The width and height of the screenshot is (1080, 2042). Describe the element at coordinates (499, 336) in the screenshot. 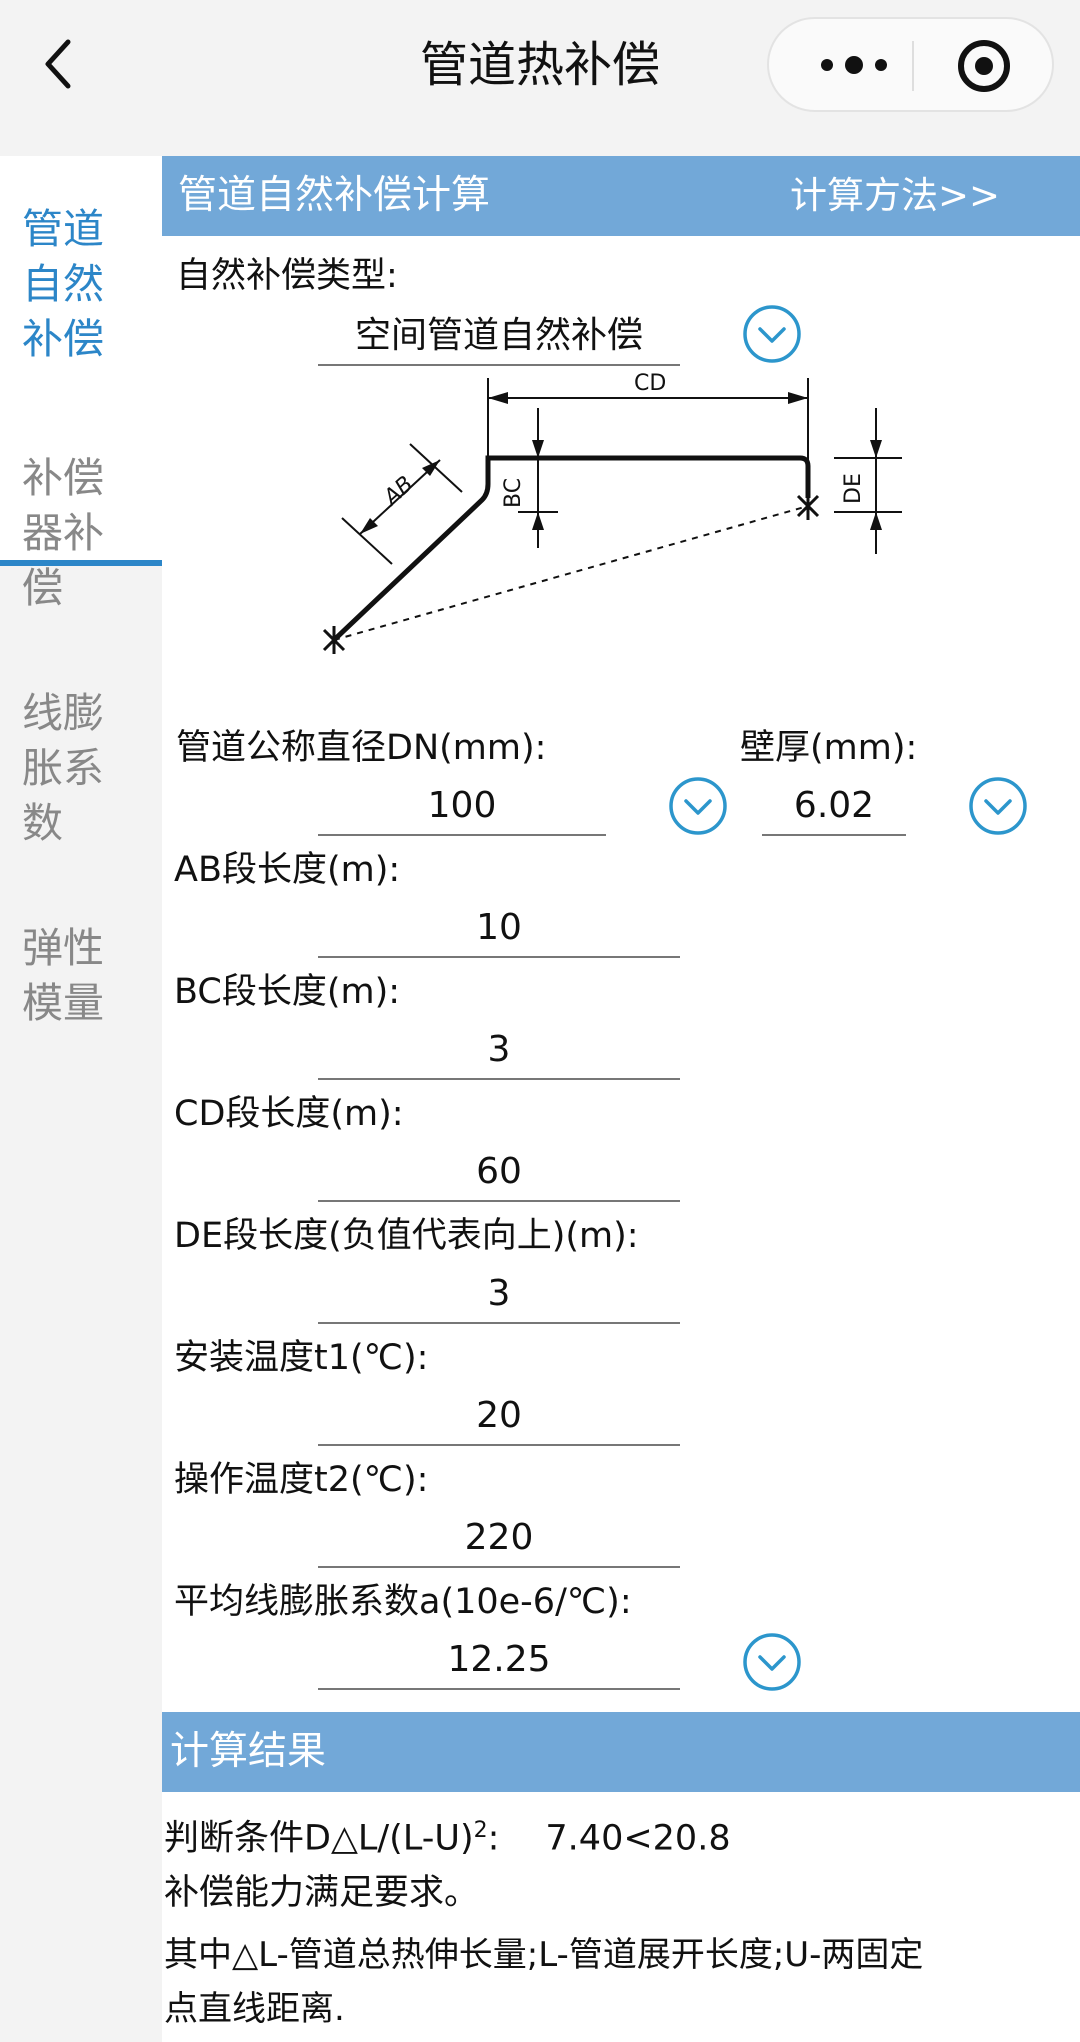

I see `type-select: 空间管道自然补偿` at that location.